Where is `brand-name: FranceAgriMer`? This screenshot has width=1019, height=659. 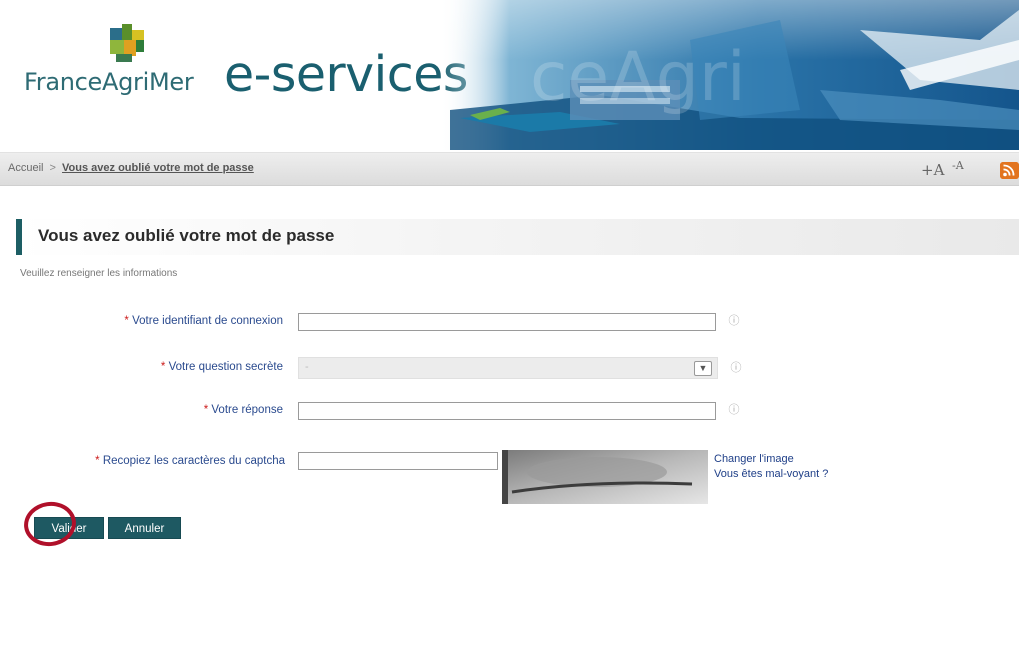
brand-name: FranceAgriMer is located at coordinates (109, 82).